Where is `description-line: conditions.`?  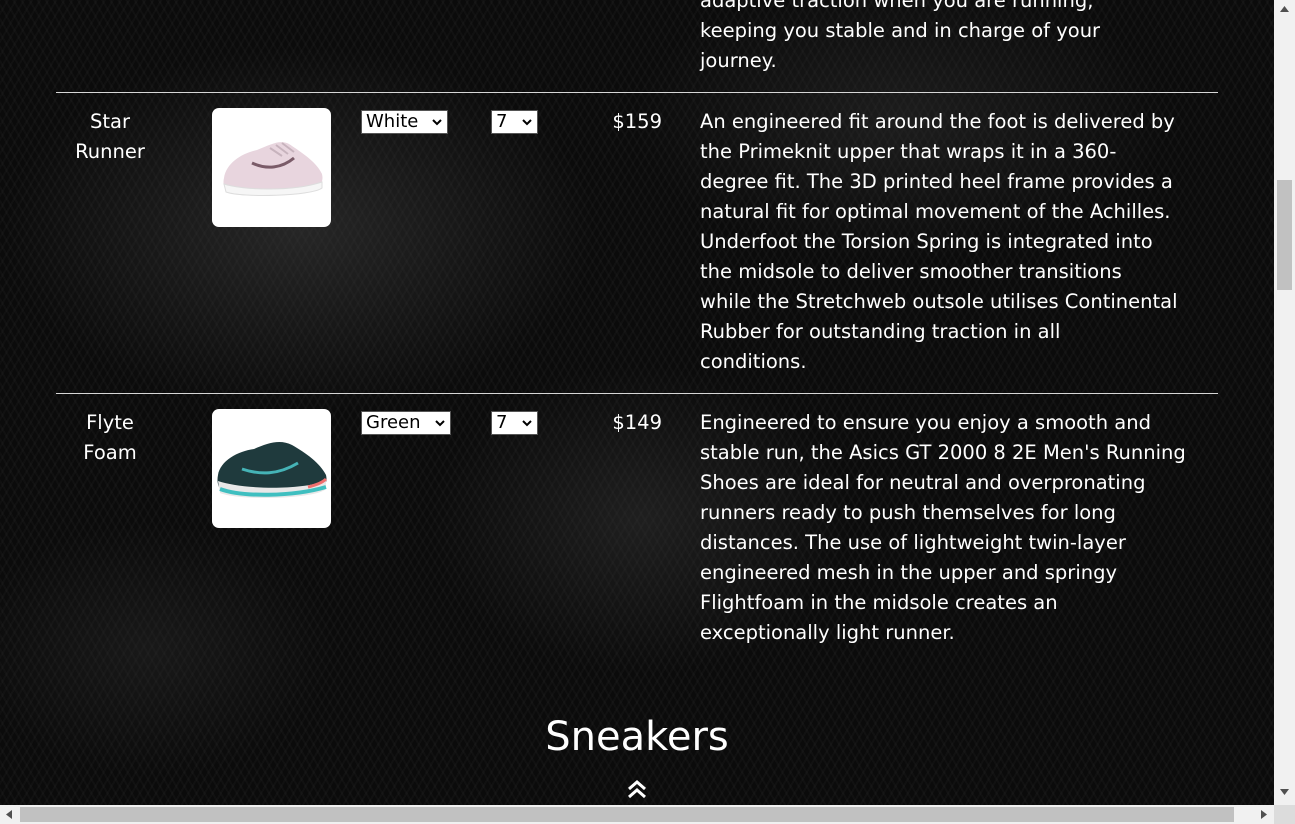
description-line: conditions. is located at coordinates (753, 361).